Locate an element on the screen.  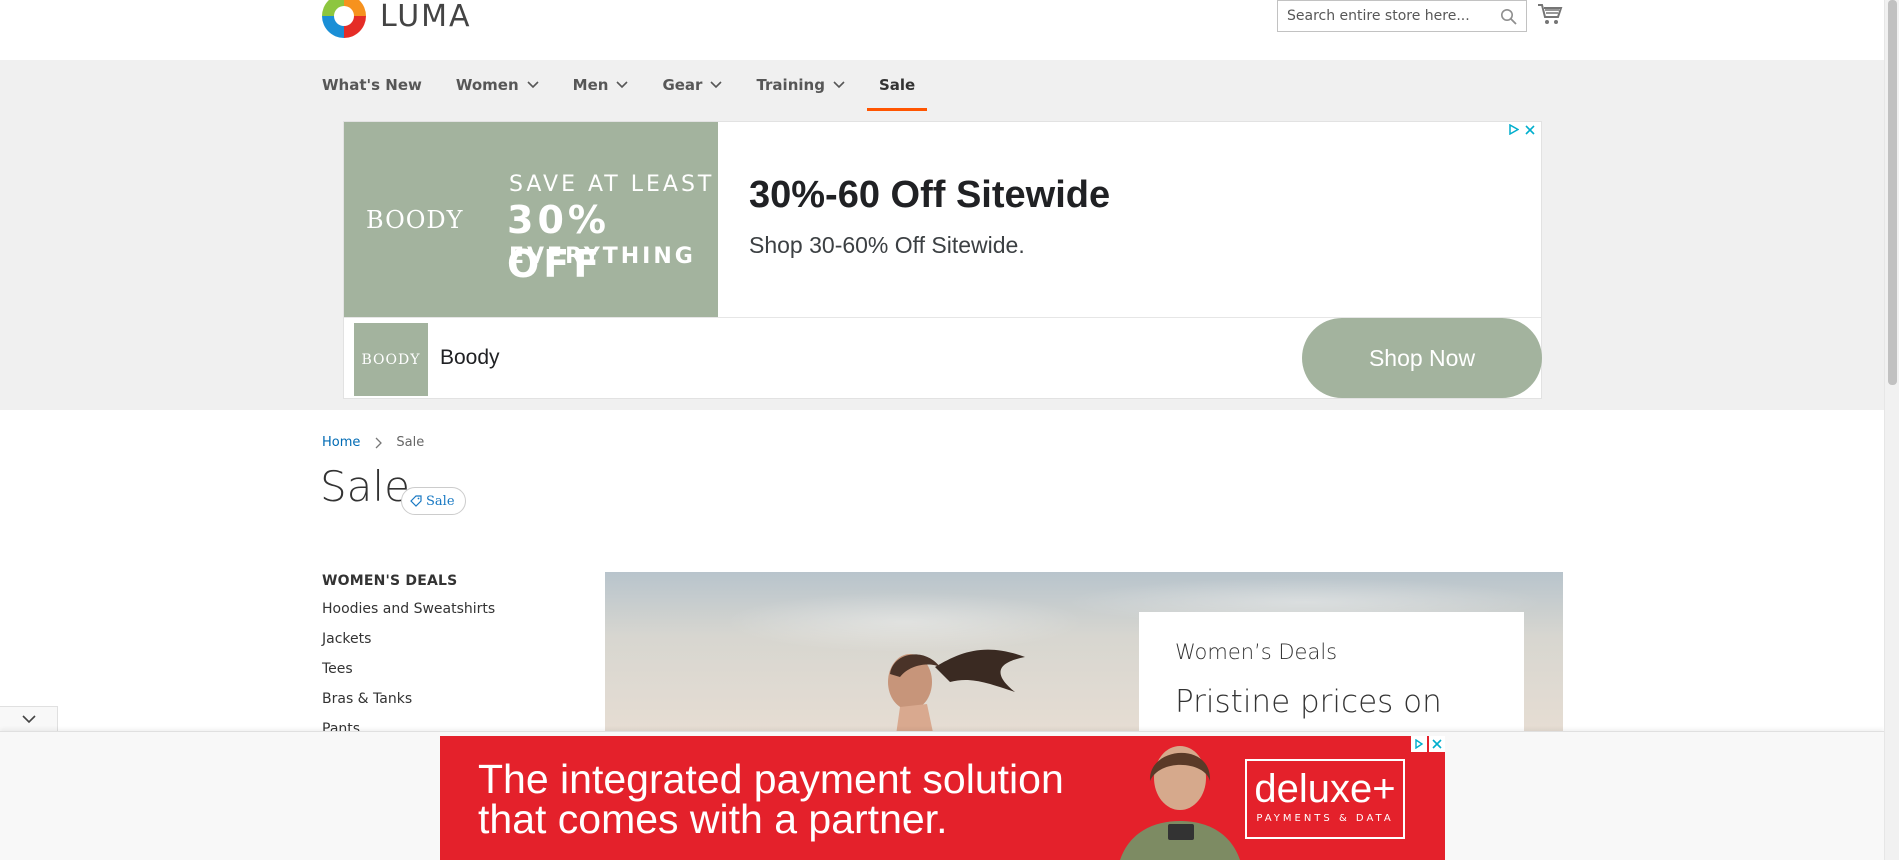
sidebar-item-tees: Tees is located at coordinates (408, 676).